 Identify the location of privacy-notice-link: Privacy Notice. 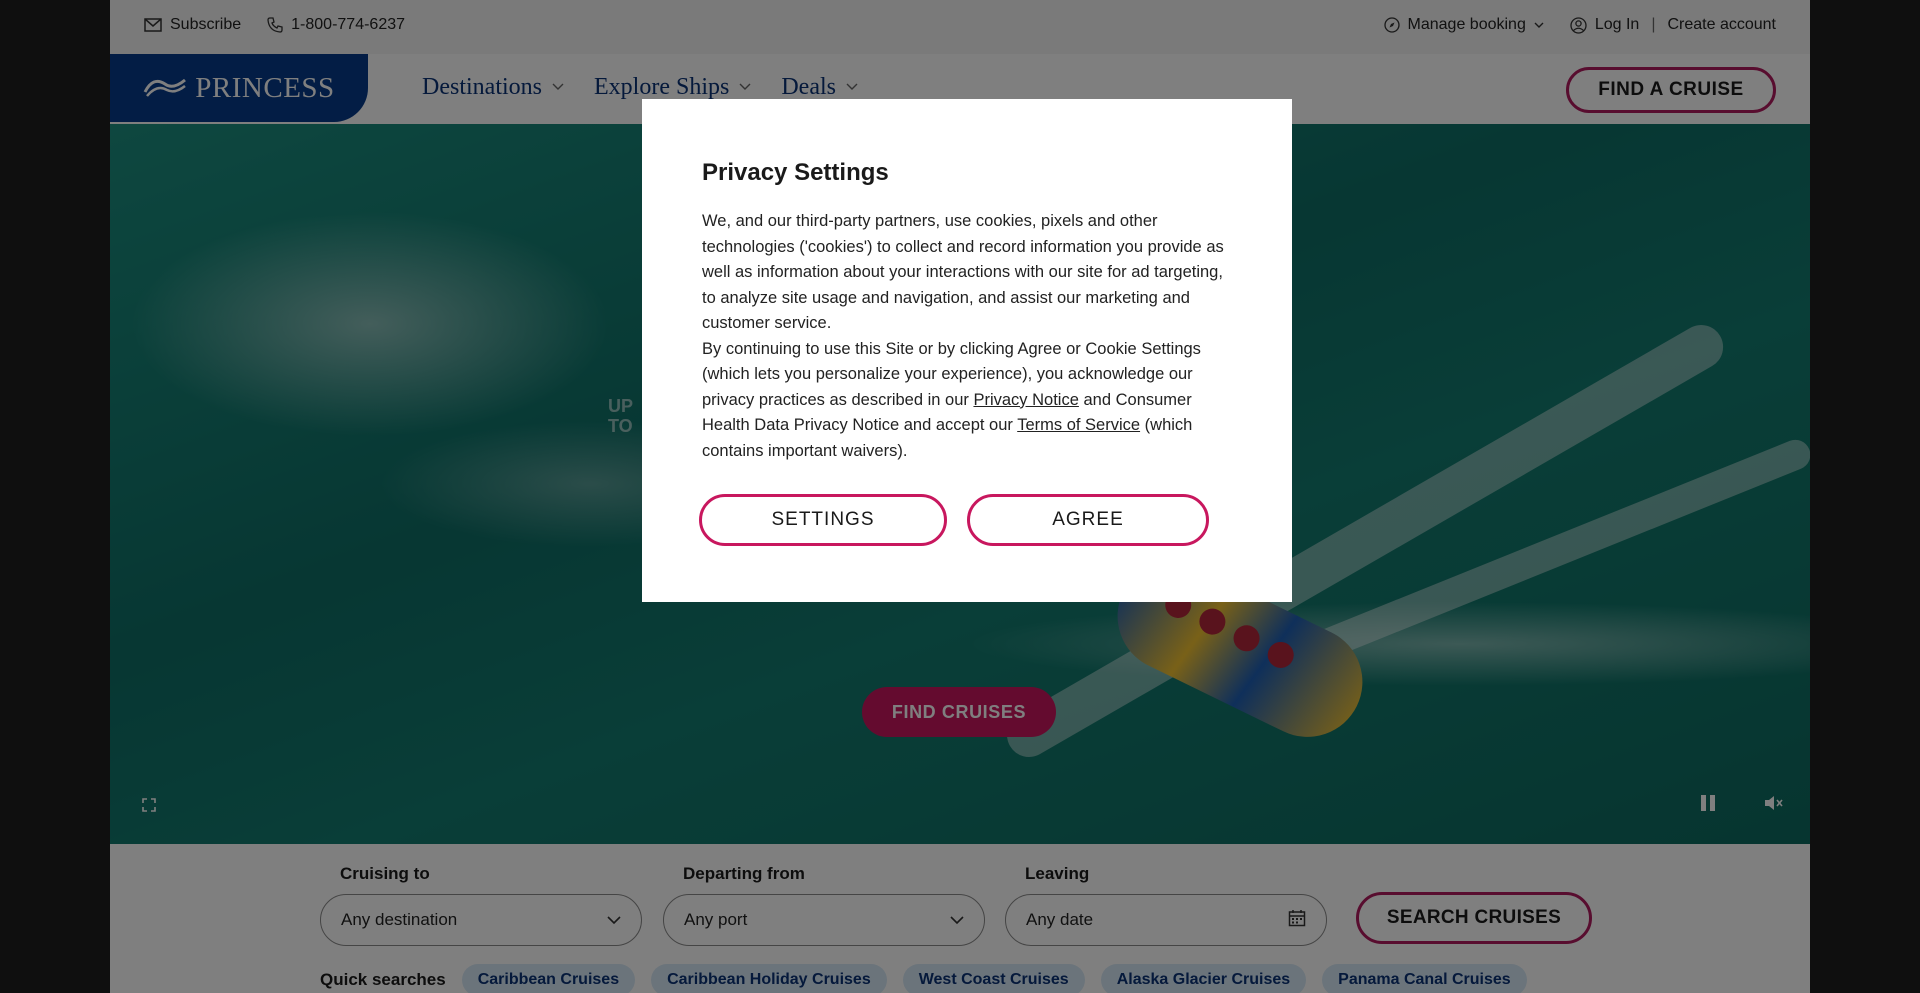
(1025, 400).